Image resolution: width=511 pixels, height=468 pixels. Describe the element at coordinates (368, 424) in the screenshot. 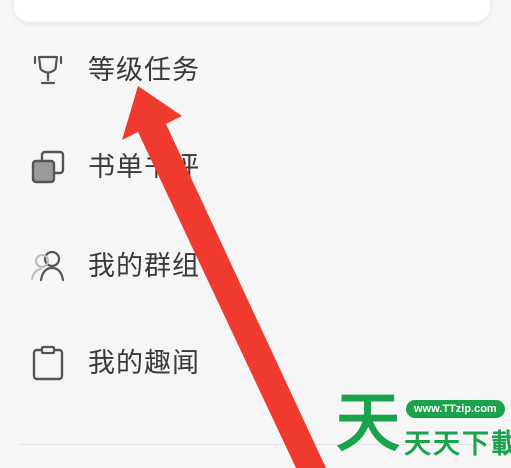

I see `watermark-big-char: 天` at that location.